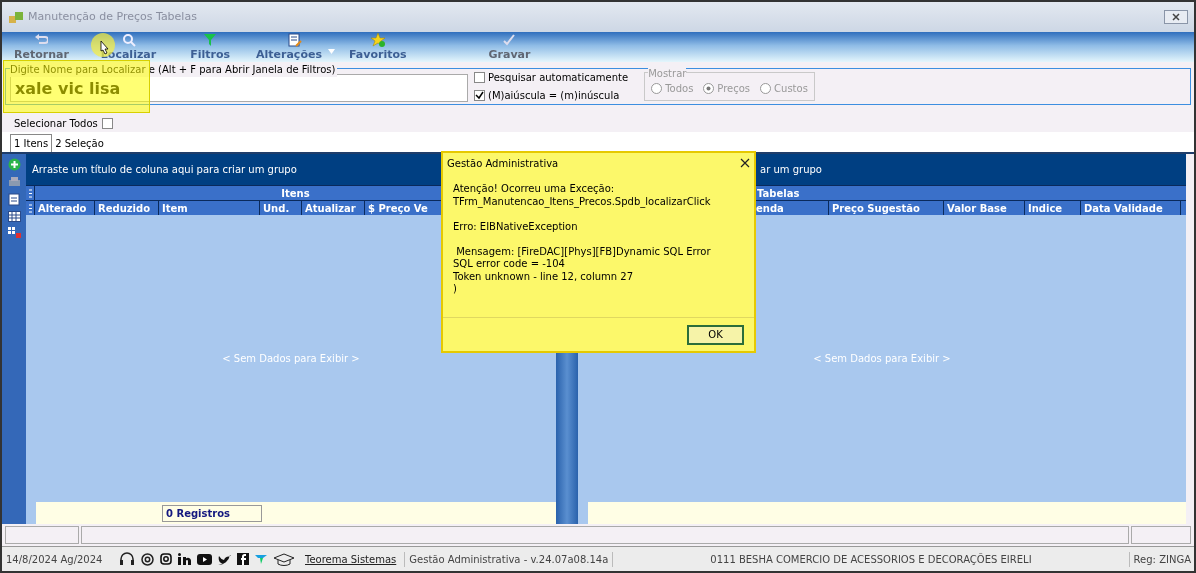 The height and width of the screenshot is (573, 1196). What do you see at coordinates (1161, 559) in the screenshot?
I see `registration-label: Reg: ZINGA` at bounding box center [1161, 559].